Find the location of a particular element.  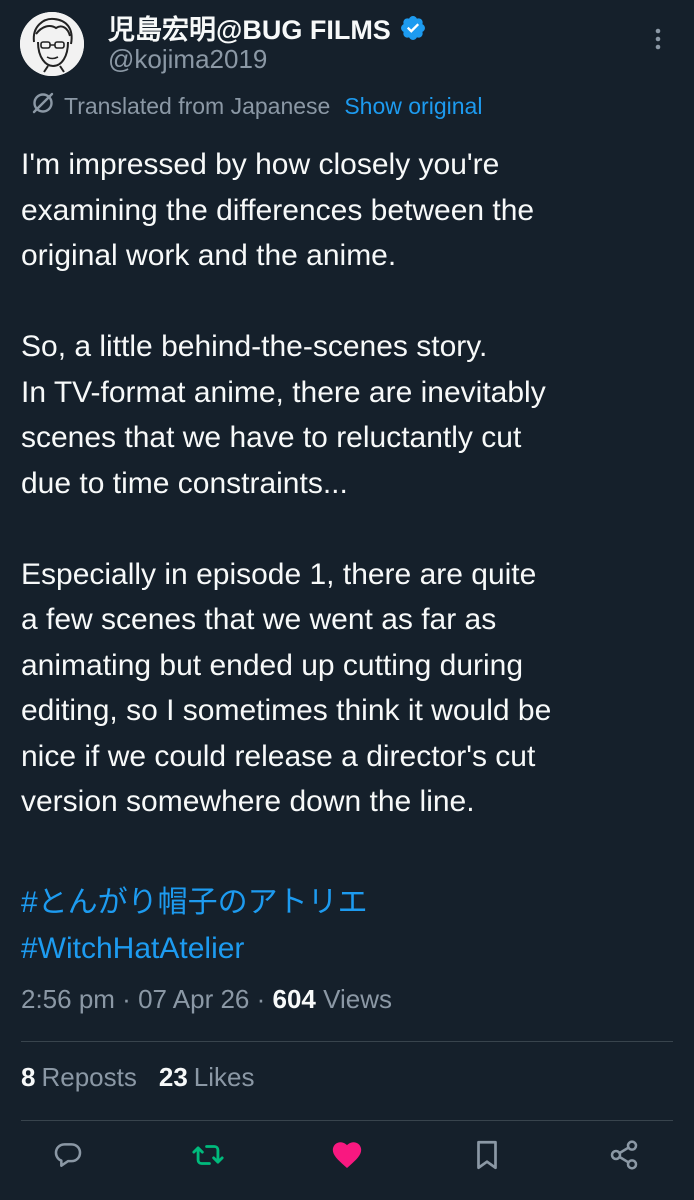

post-date: 07 Apr 26 is located at coordinates (193, 999).